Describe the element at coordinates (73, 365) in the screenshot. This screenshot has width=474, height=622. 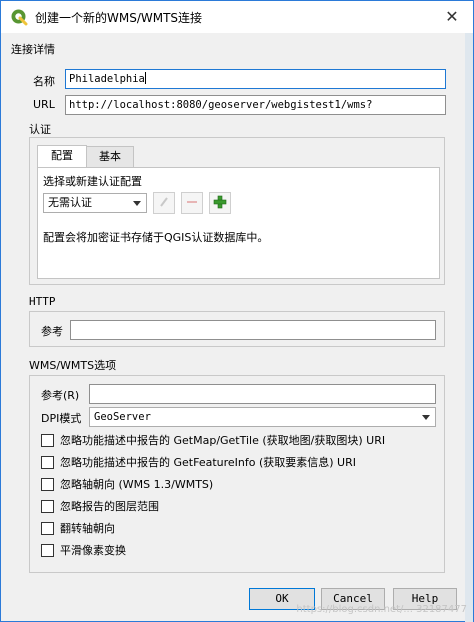
I see `wms-section-title: WMS/WMTS选项` at that location.